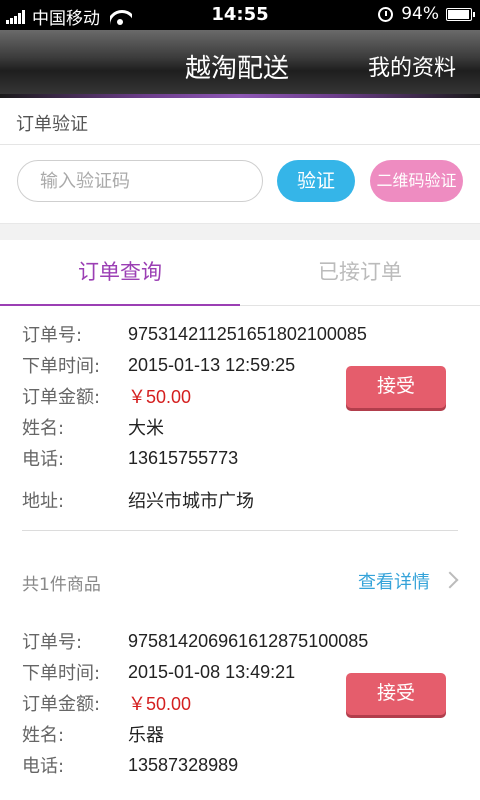  I want to click on tab-bar: 订单查询 已接订单, so click(240, 273).